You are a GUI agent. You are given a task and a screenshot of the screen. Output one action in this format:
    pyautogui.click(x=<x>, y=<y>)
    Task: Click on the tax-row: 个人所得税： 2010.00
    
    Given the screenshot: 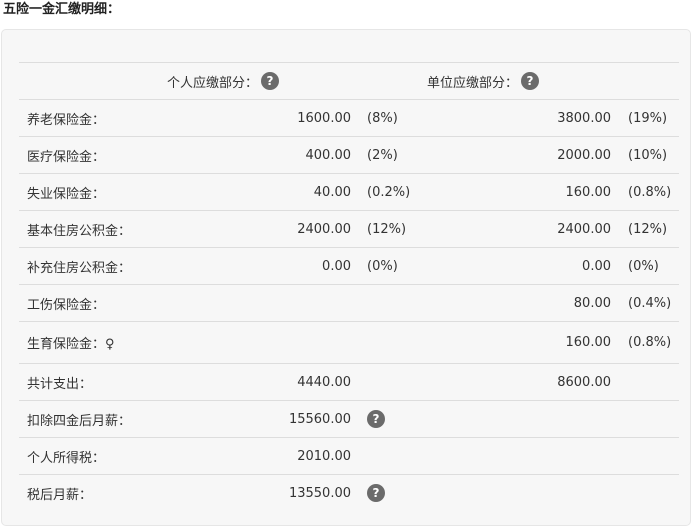 What is the action you would take?
    pyautogui.click(x=349, y=455)
    